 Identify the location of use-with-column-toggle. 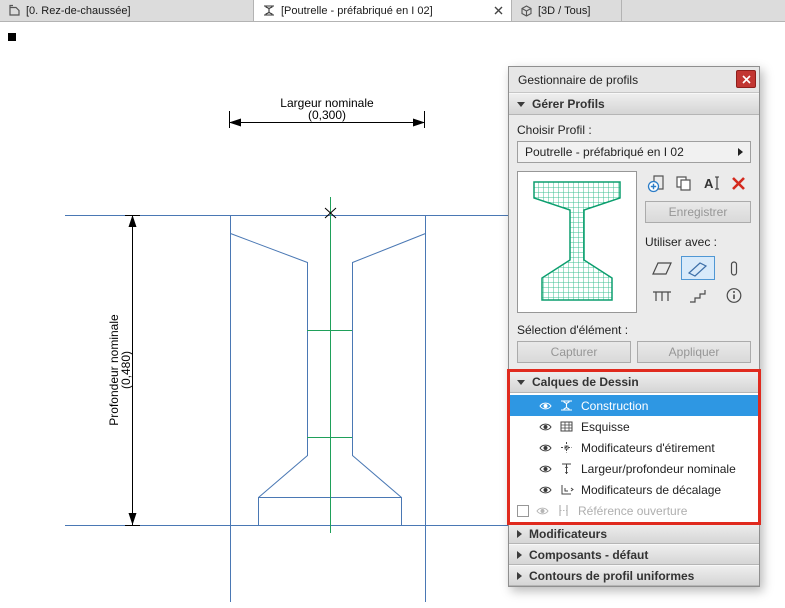
(734, 268).